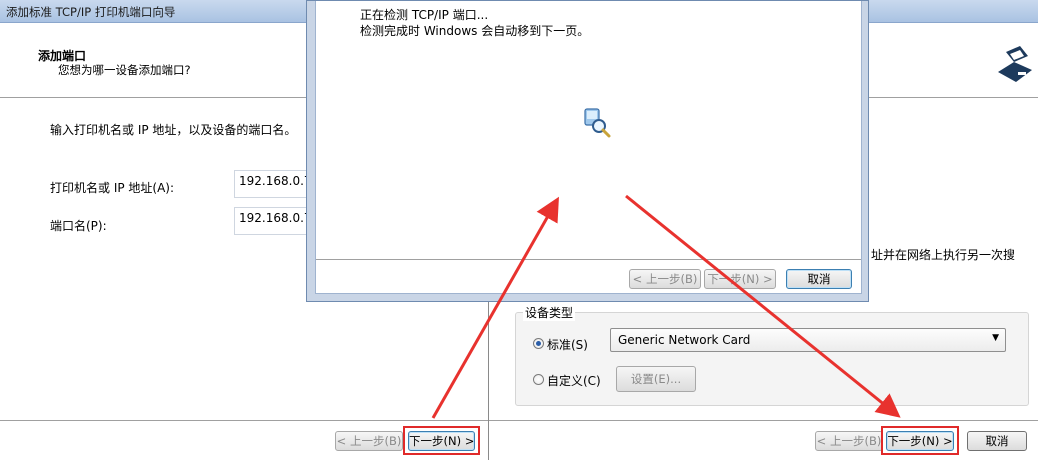 The height and width of the screenshot is (460, 1038). Describe the element at coordinates (763, 306) in the screenshot. I see `arrow-to-next-button` at that location.